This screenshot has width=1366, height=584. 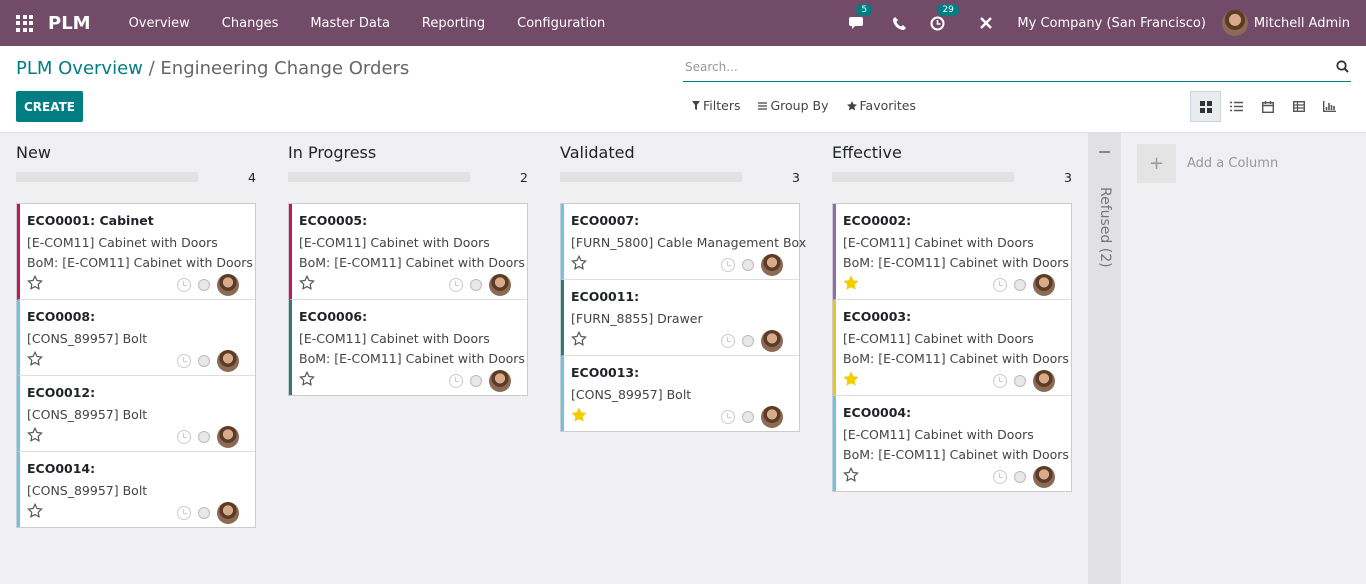 I want to click on column-title: New, so click(x=33, y=152).